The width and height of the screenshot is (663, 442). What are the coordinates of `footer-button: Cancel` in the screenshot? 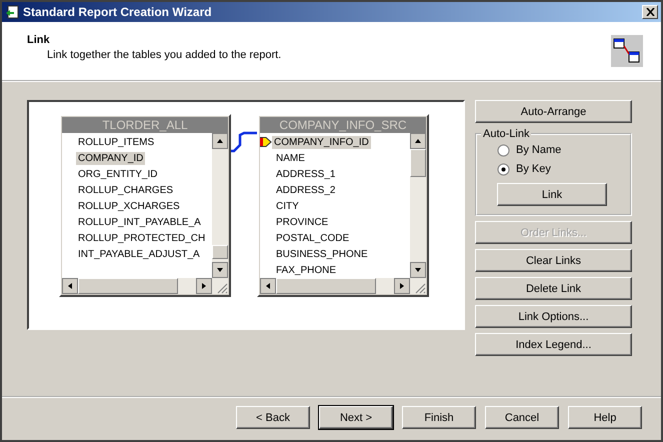 It's located at (522, 417).